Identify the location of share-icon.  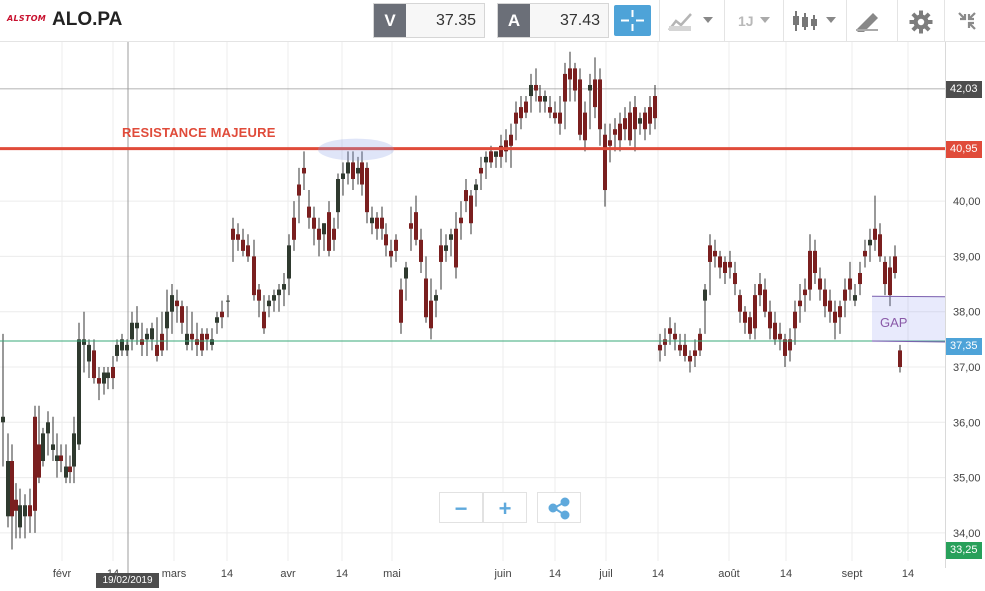
(559, 508).